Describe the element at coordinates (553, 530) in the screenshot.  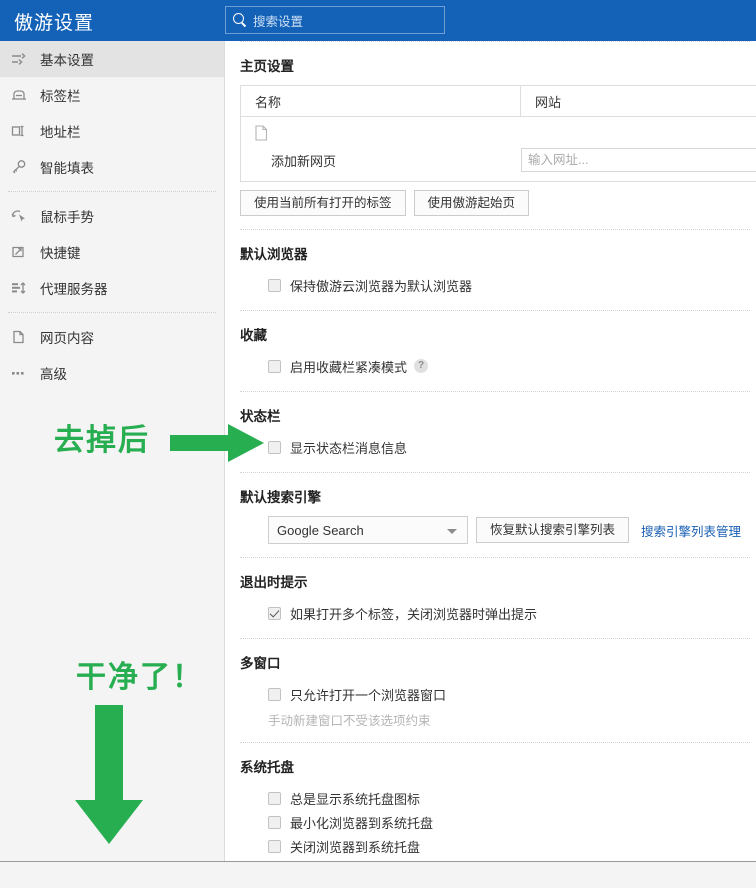
I see `restore-search-engines-button: 恢复默认搜索引擎列表` at that location.